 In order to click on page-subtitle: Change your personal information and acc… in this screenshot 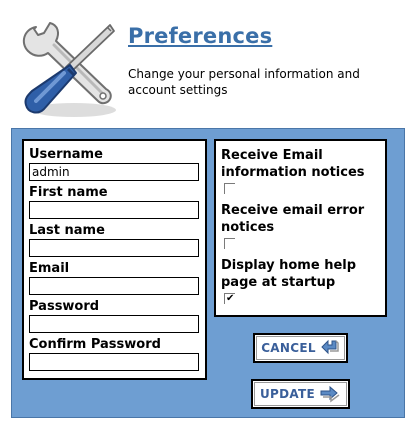, I will do `click(244, 82)`.